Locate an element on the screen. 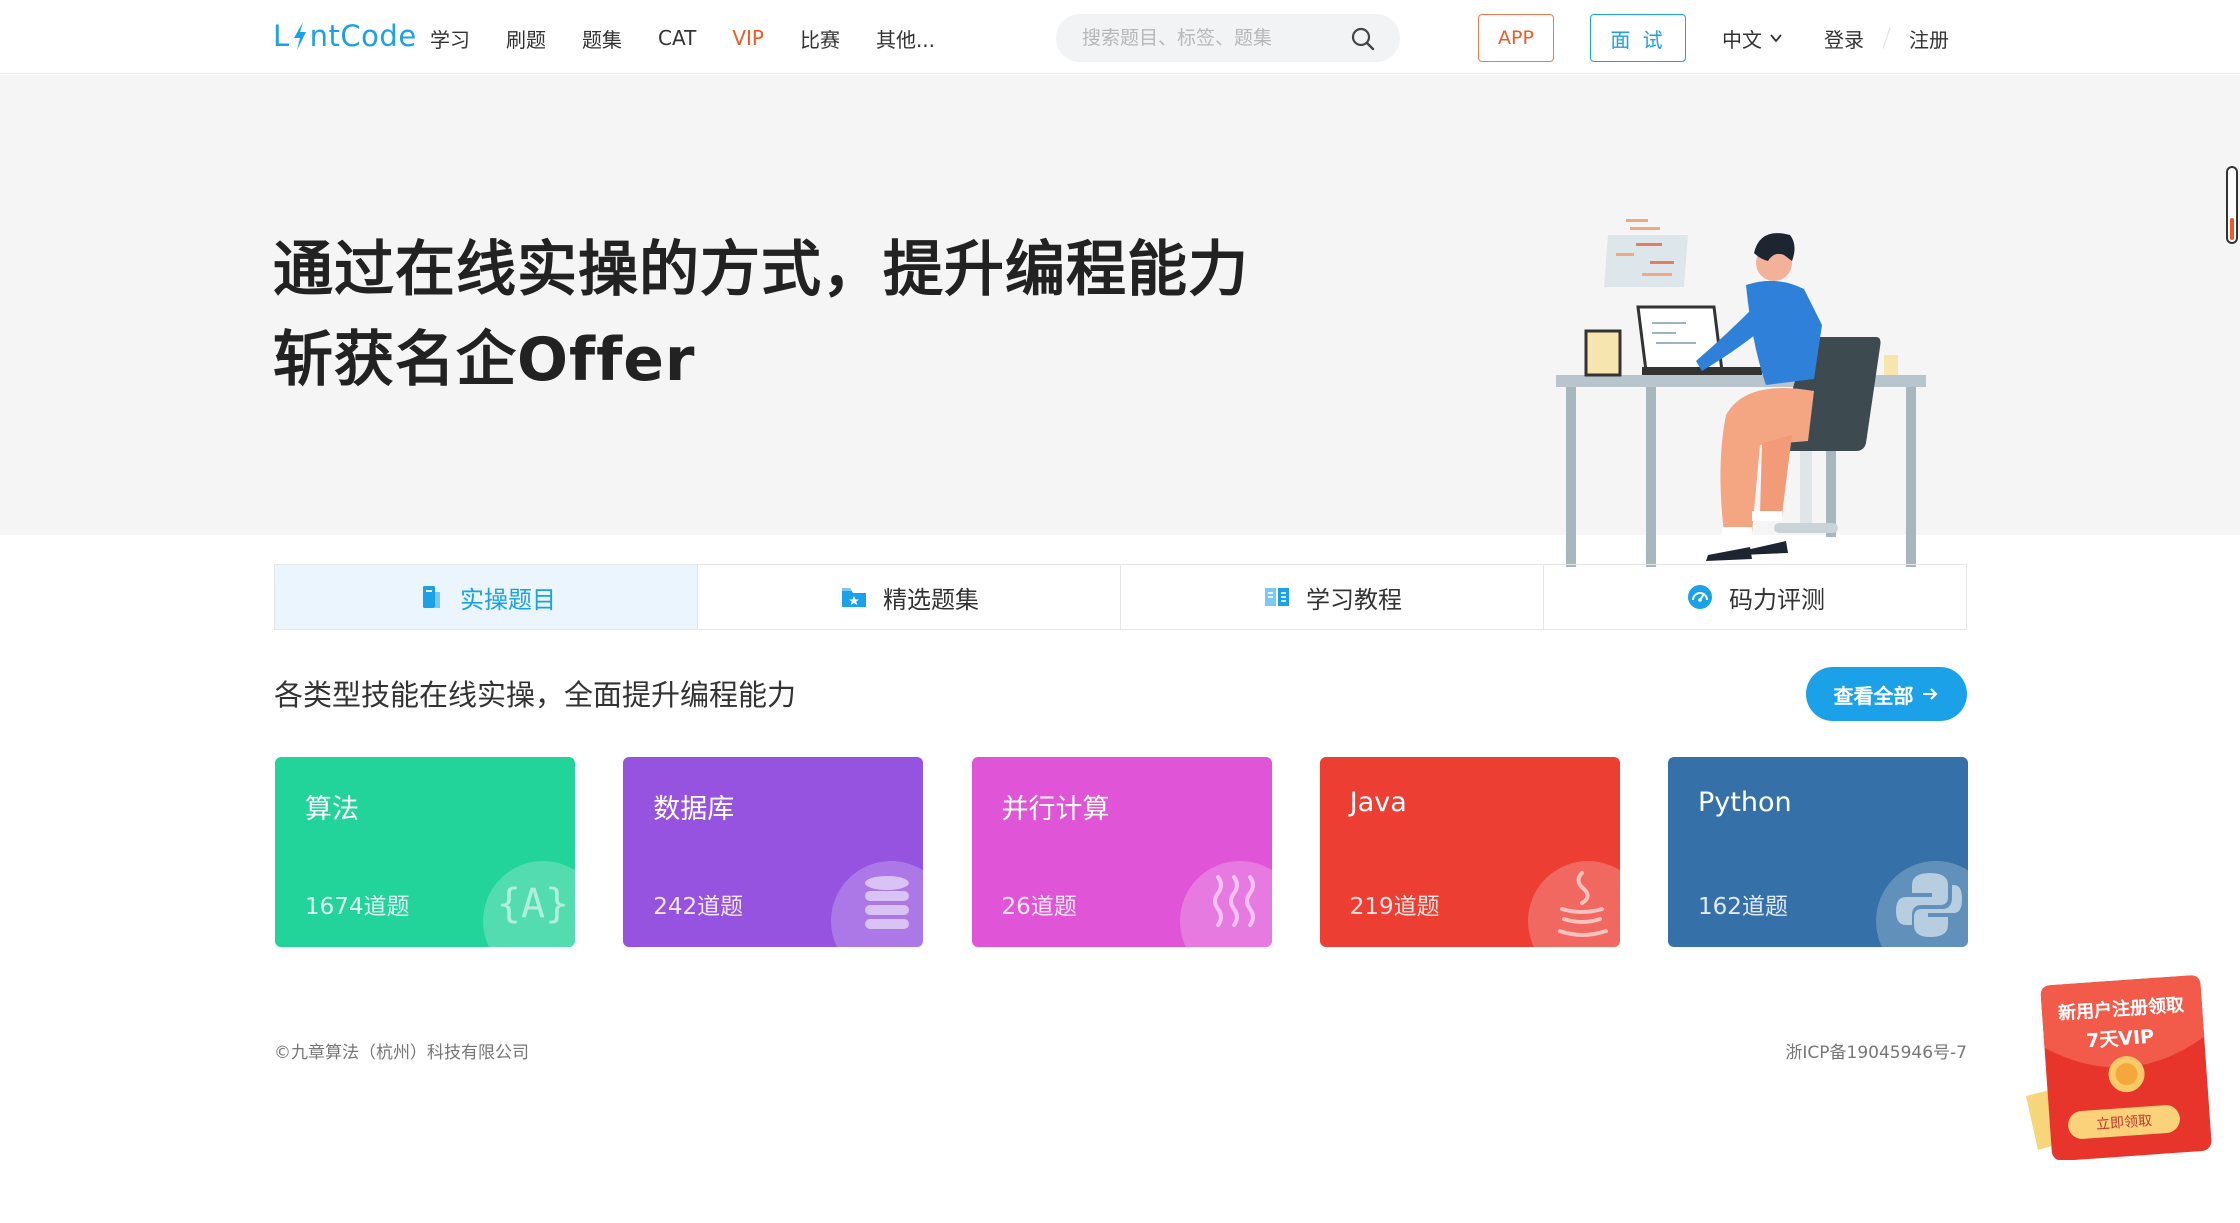  nav-learn: 学习 is located at coordinates (450, 38).